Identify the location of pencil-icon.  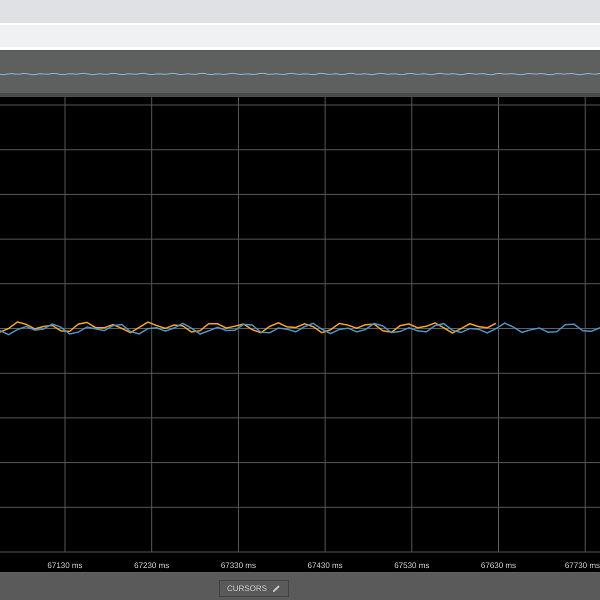
(277, 588).